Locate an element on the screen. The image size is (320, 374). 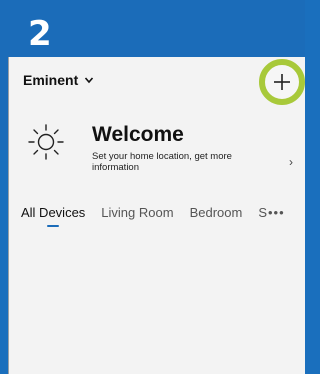
home-name: Eminent is located at coordinates (51, 80).